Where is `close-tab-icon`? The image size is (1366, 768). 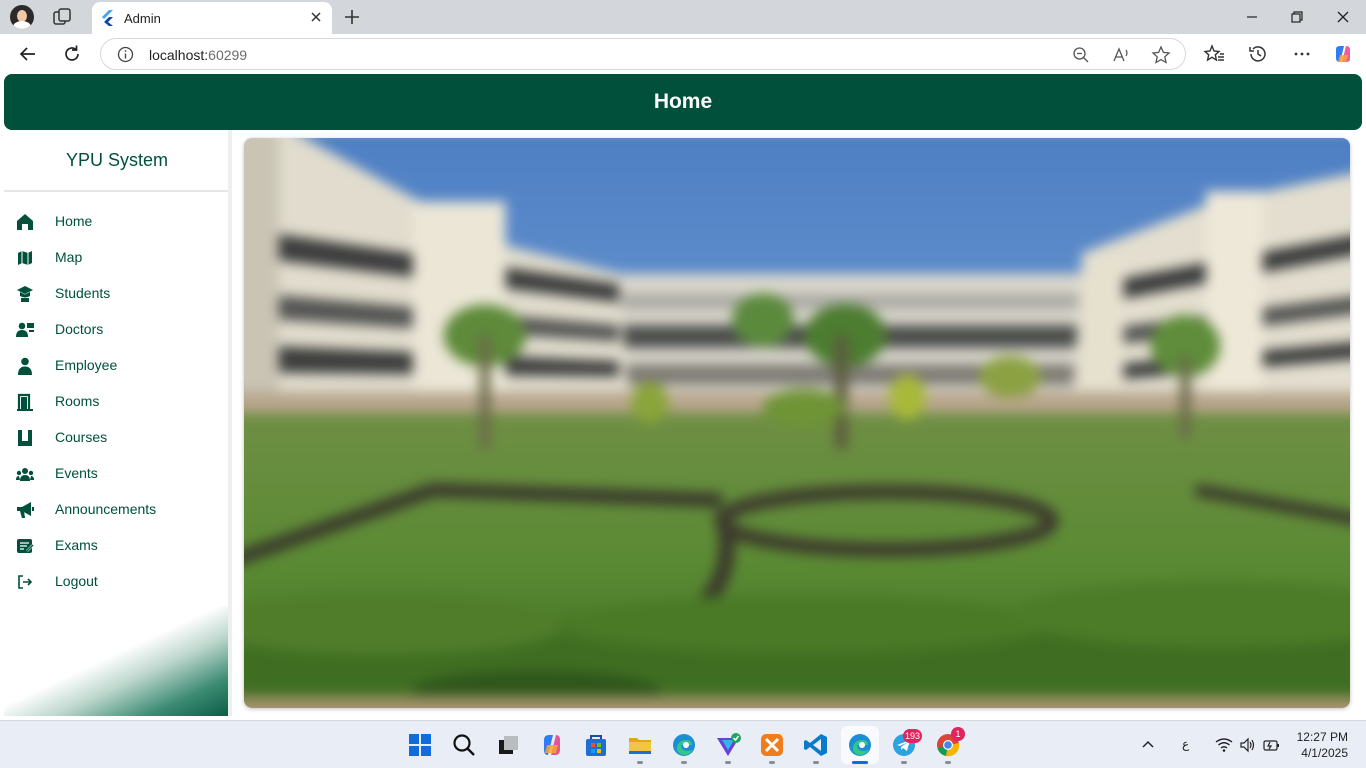
close-tab-icon is located at coordinates (316, 17).